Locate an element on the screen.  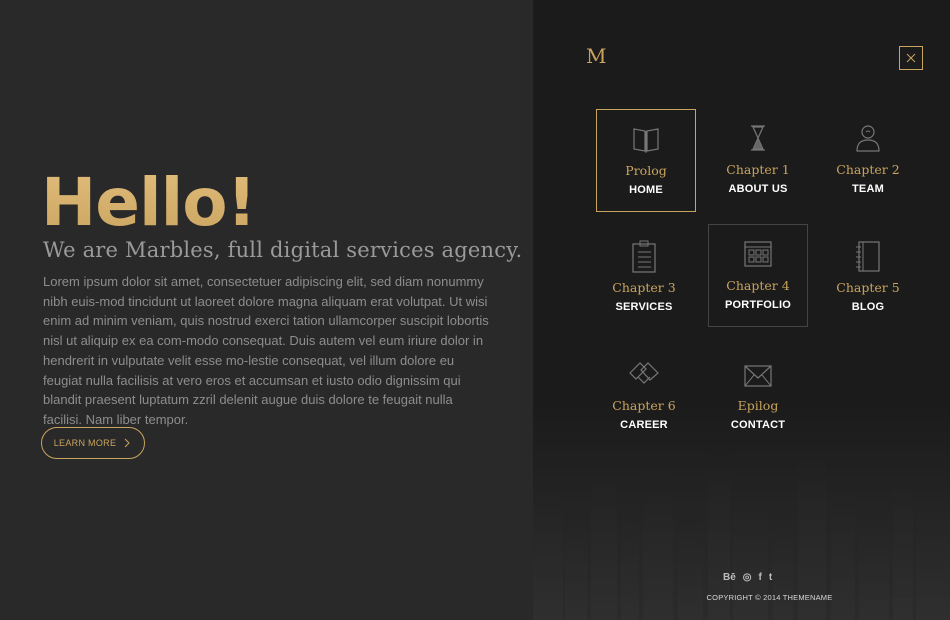
menu-chapter-label: Chapter 2 is located at coordinates (868, 169).